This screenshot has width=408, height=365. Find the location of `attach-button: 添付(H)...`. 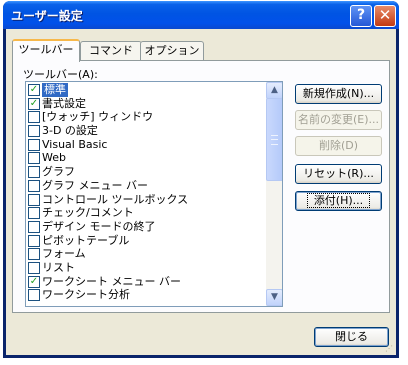

attach-button: 添付(H)... is located at coordinates (338, 201).